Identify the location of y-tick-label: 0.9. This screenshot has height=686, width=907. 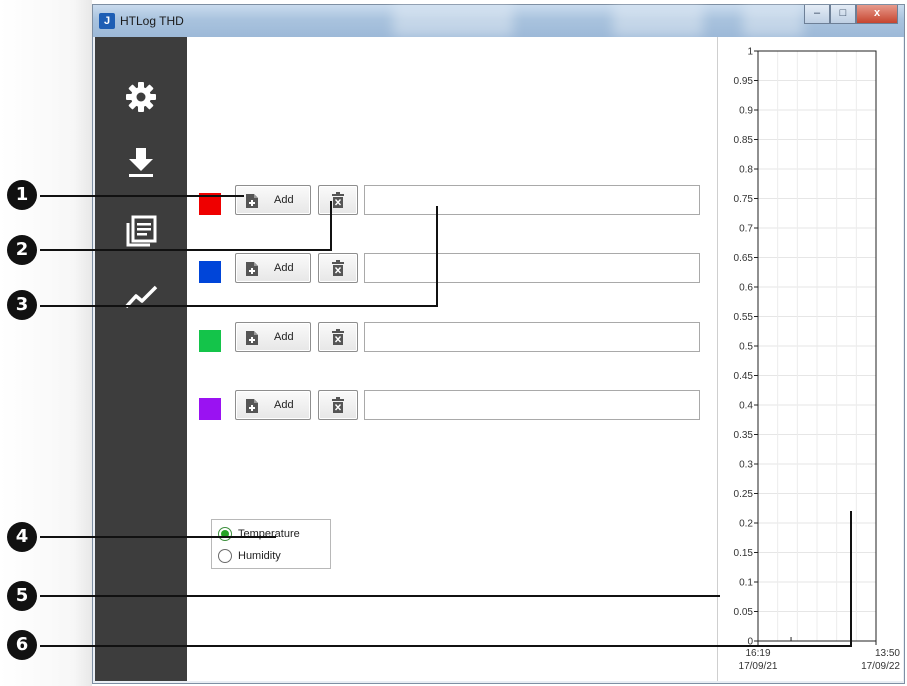
(746, 111).